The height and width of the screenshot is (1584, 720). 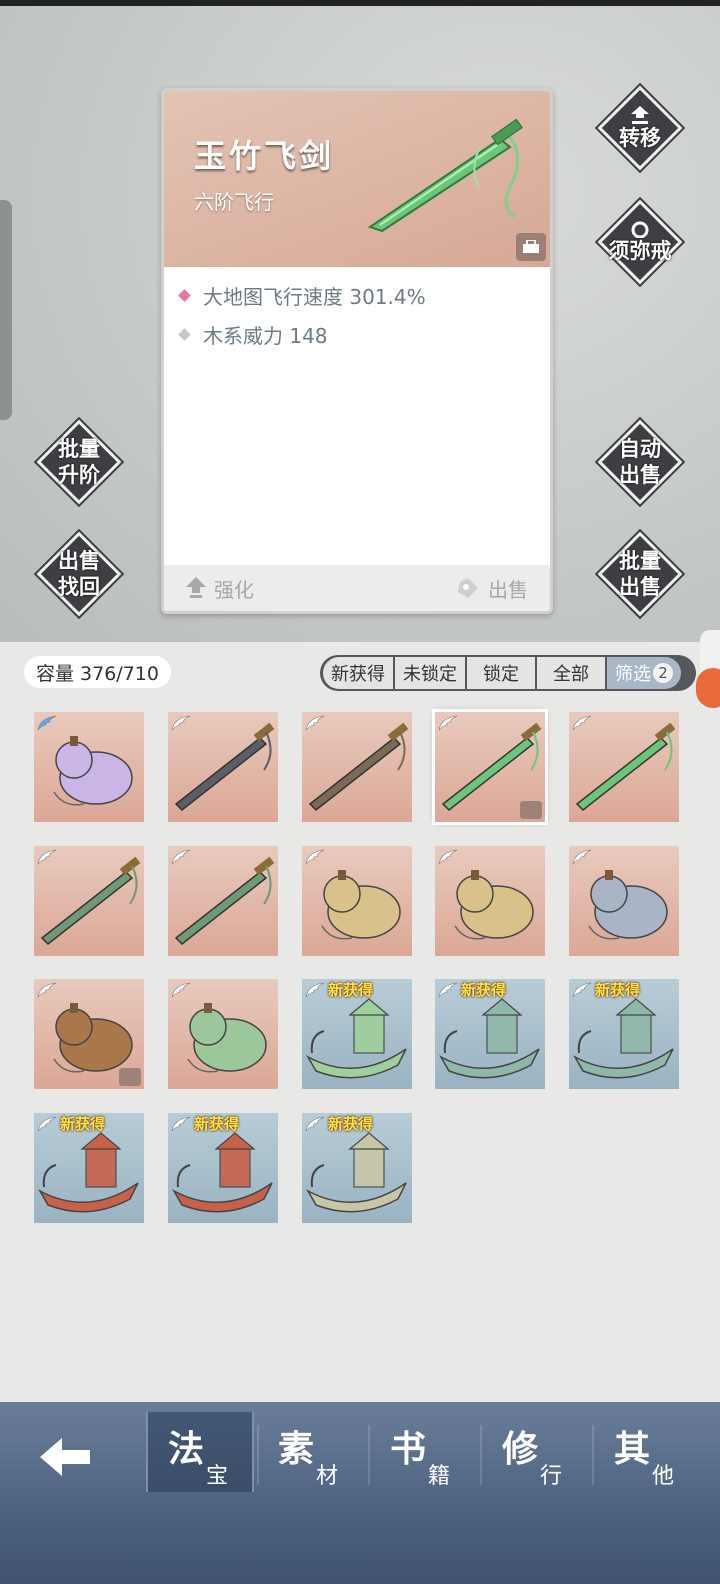 What do you see at coordinates (640, 587) in the screenshot?
I see `batch-sell-label-2: 出售` at bounding box center [640, 587].